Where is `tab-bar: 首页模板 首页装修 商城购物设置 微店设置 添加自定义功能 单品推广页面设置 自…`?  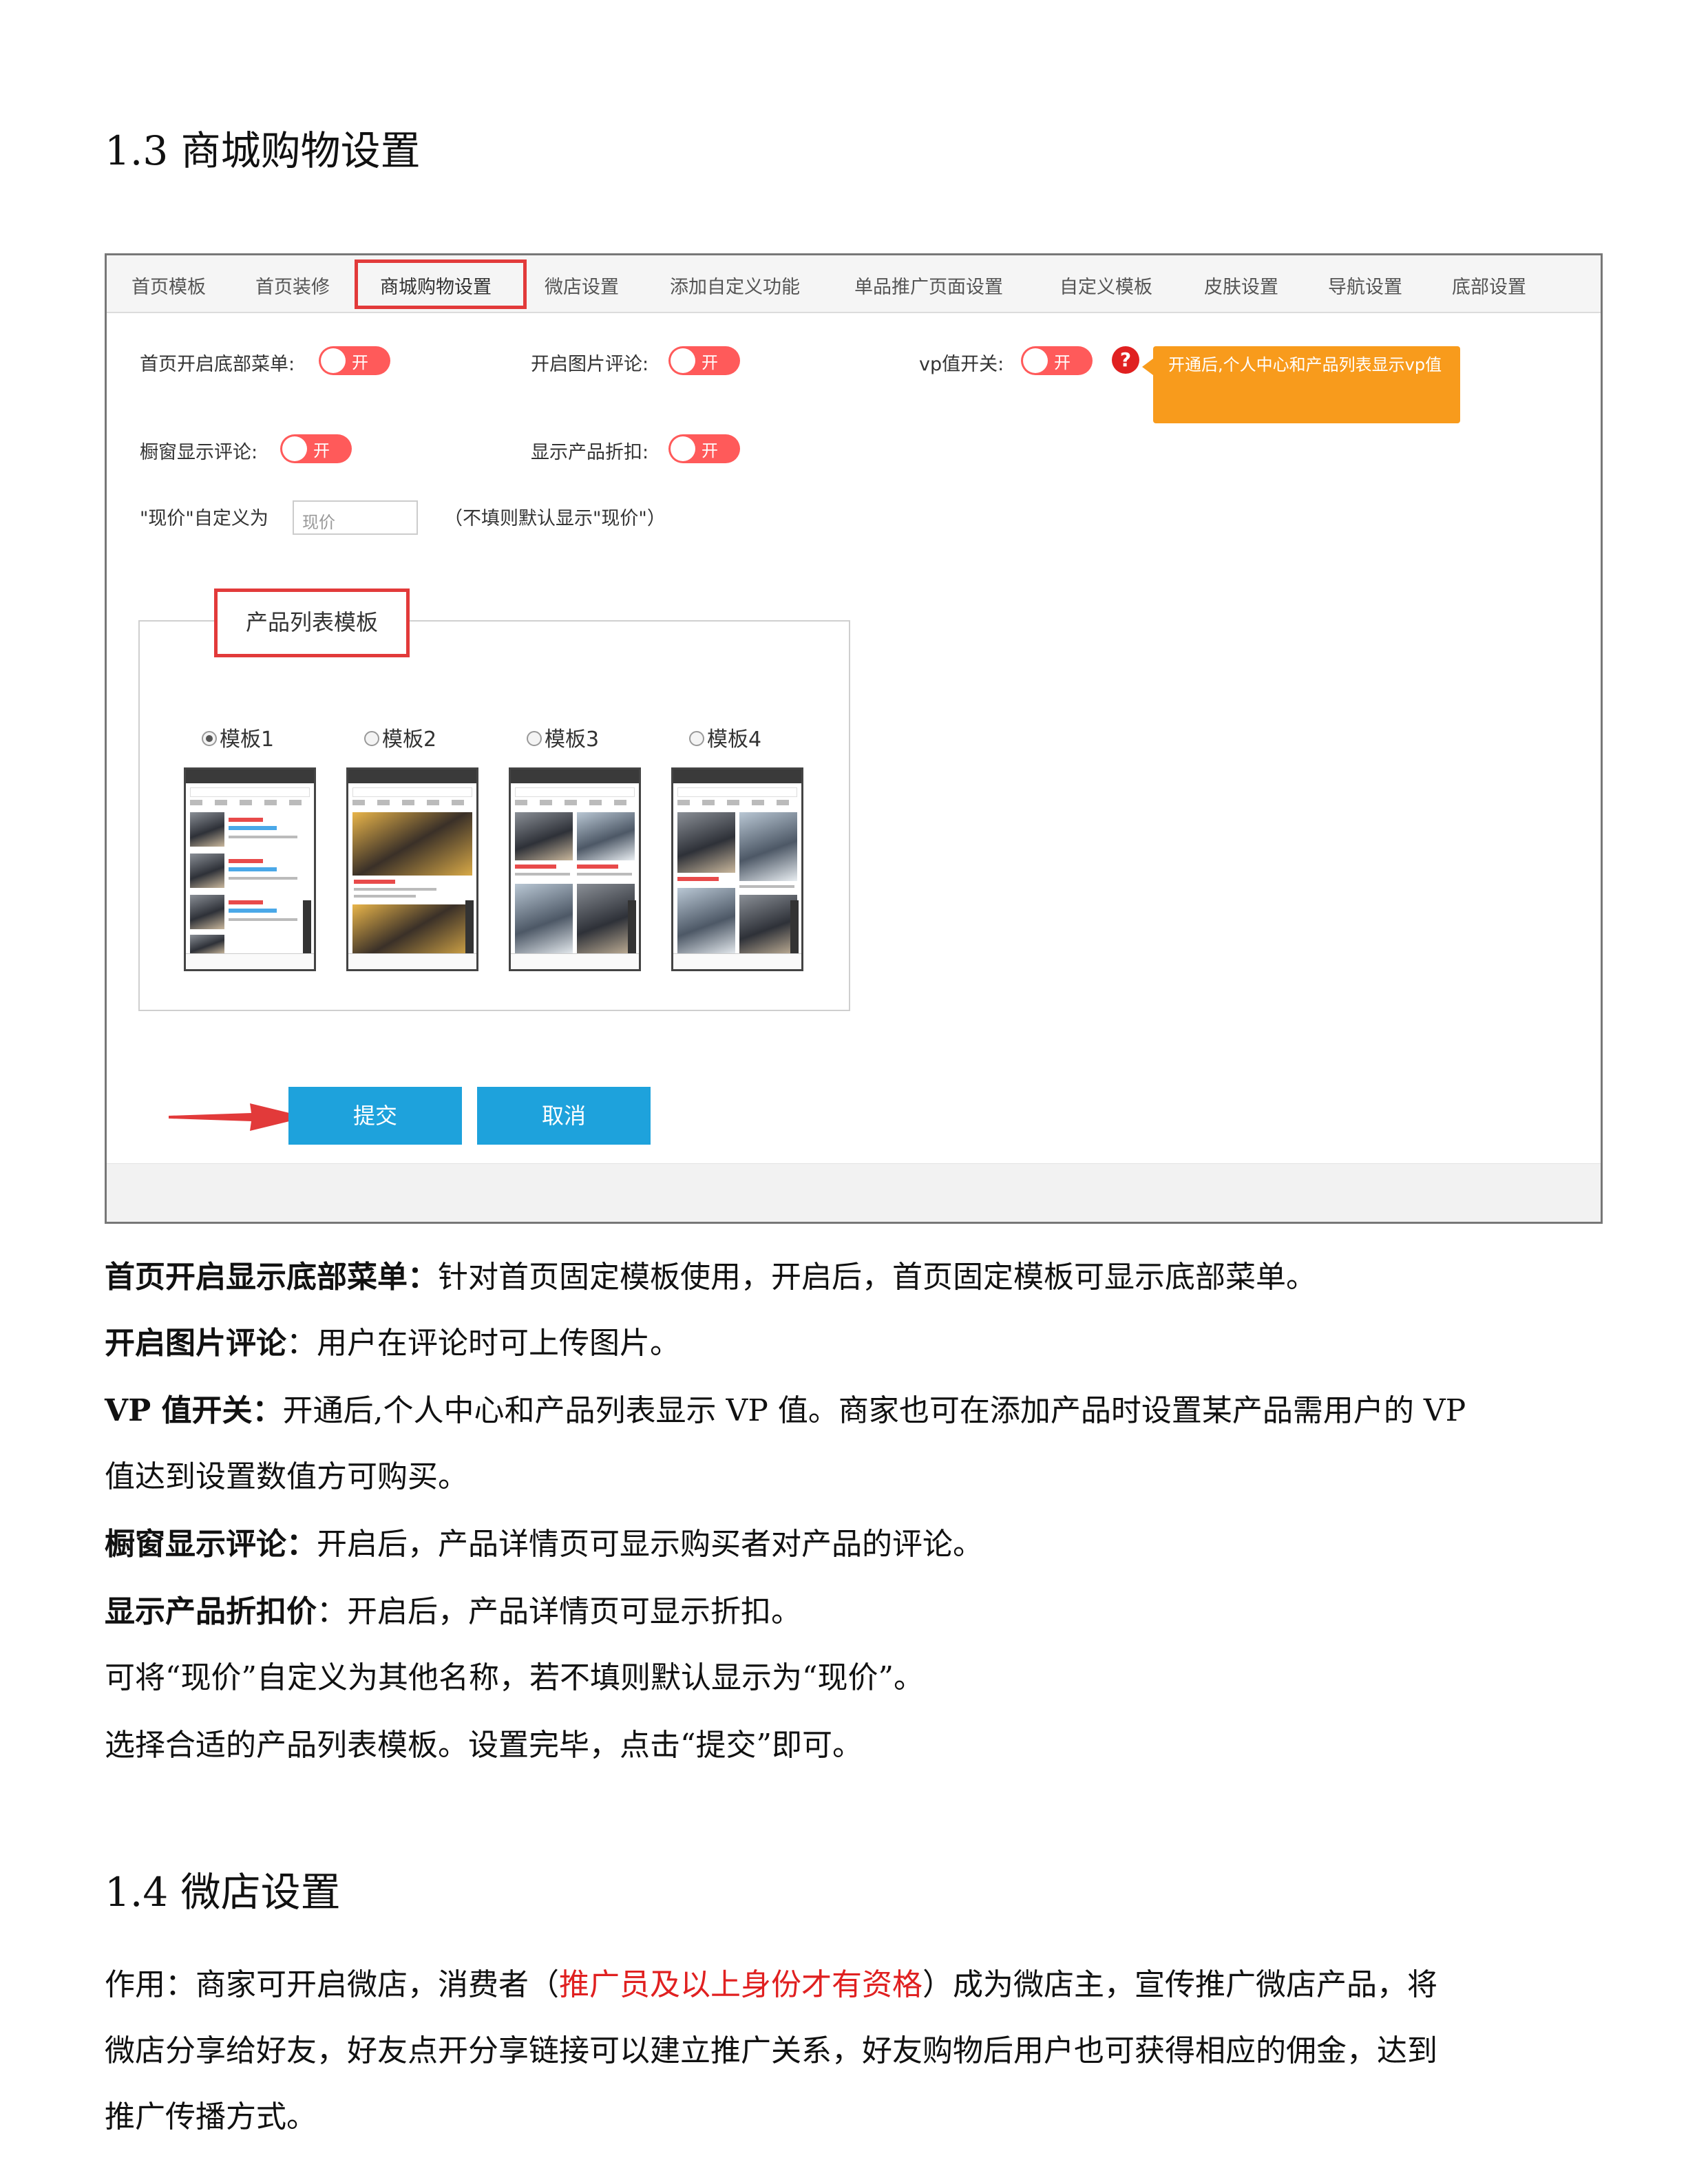 tab-bar: 首页模板 首页装修 商城购物设置 微店设置 添加自定义功能 单品推广页面设置 自… is located at coordinates (854, 284).